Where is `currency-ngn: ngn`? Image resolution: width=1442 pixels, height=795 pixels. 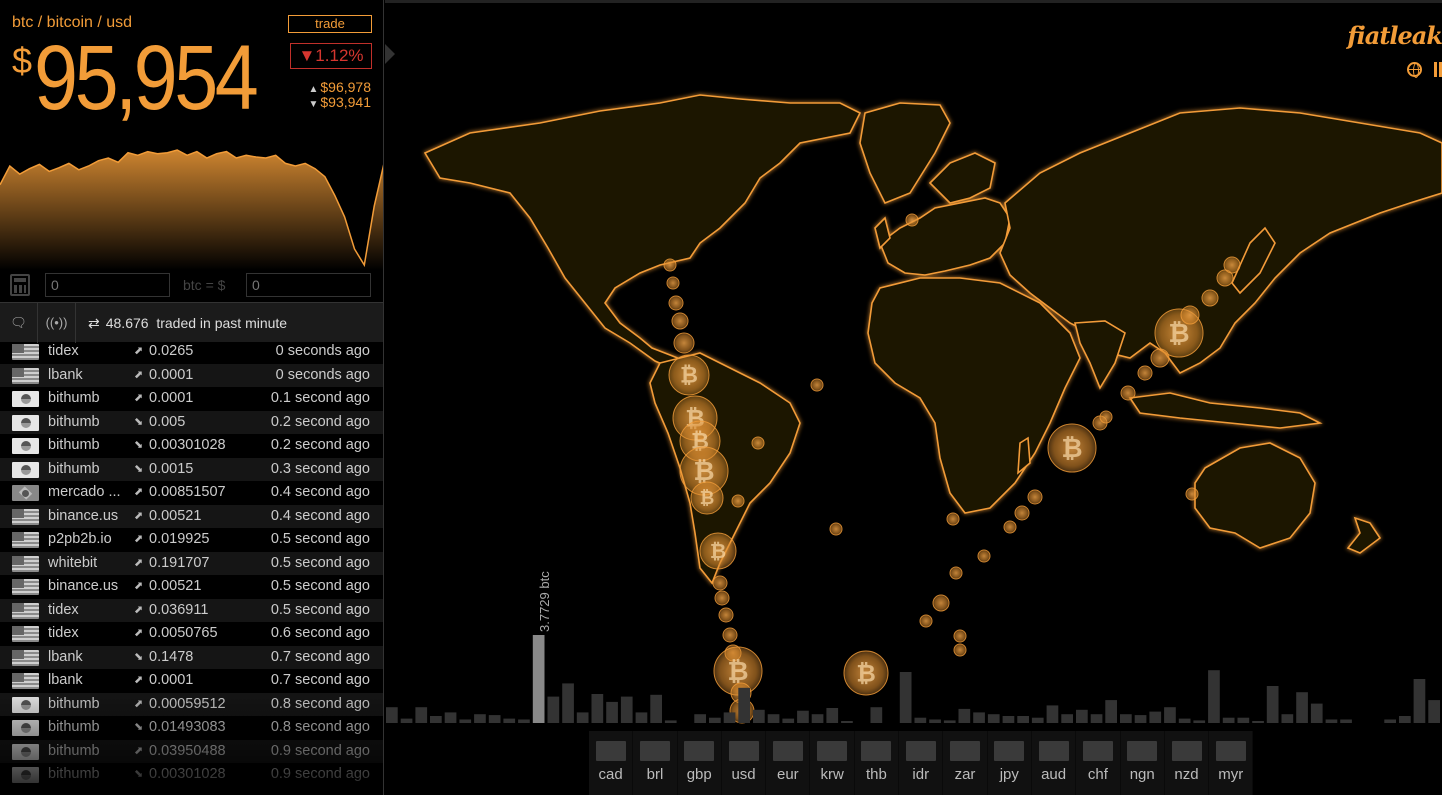 currency-ngn: ngn is located at coordinates (1143, 763).